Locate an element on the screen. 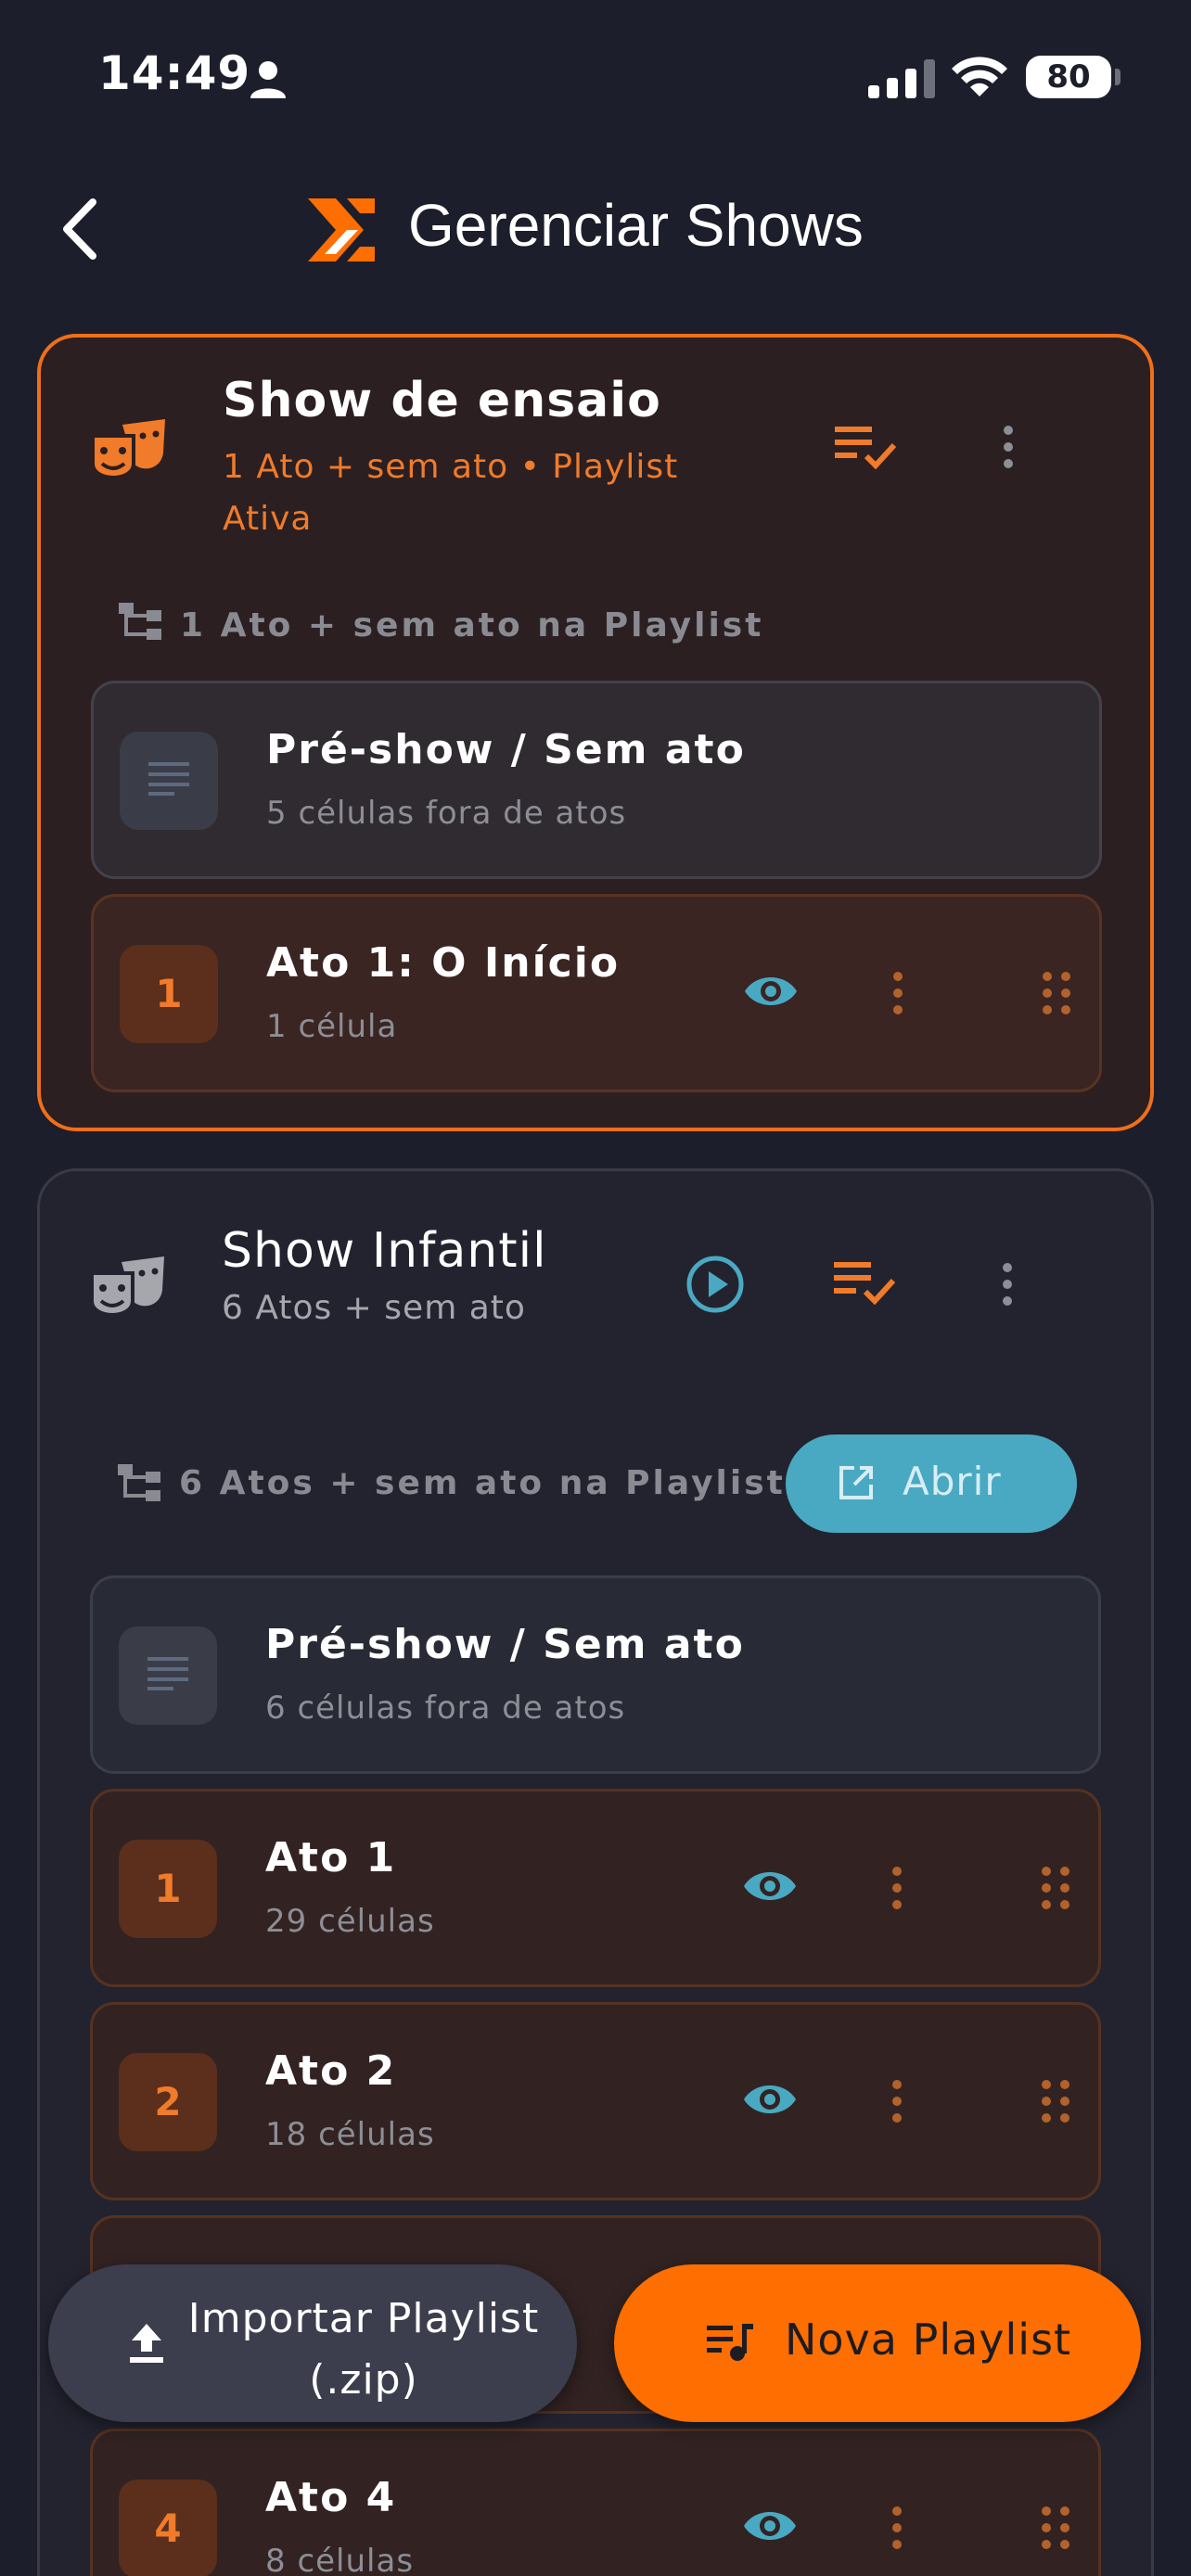 This screenshot has width=1191, height=2576. list-item-act: 1 Ato 1 29 células is located at coordinates (595, 1888).